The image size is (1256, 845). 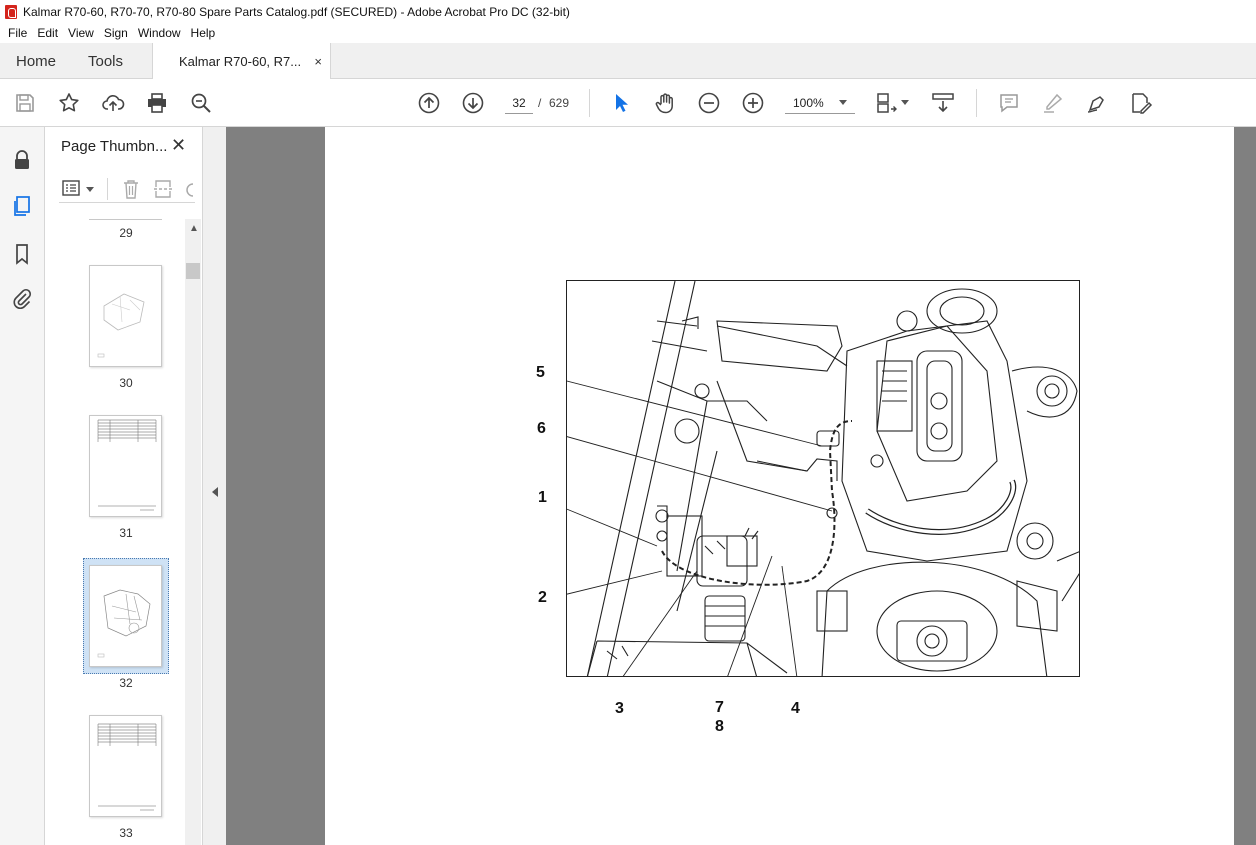 I want to click on tab-document: Kalmar R70-60, R7... ×, so click(x=241, y=61).